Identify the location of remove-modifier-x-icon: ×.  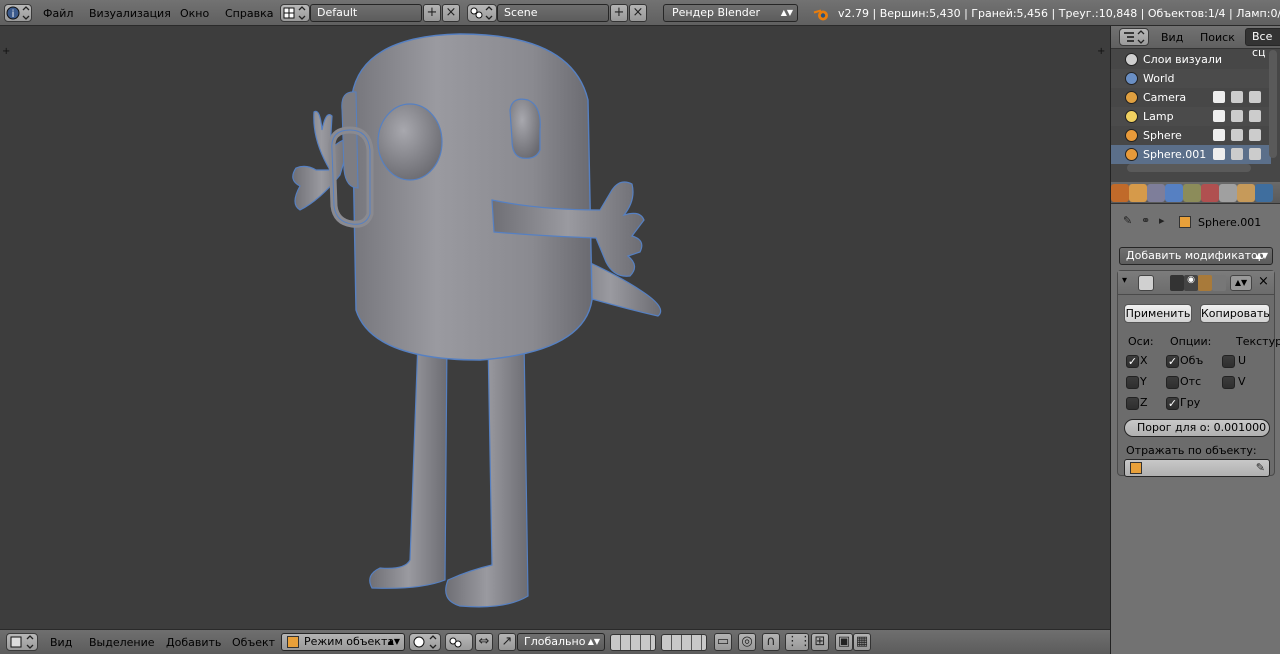
(1263, 281).